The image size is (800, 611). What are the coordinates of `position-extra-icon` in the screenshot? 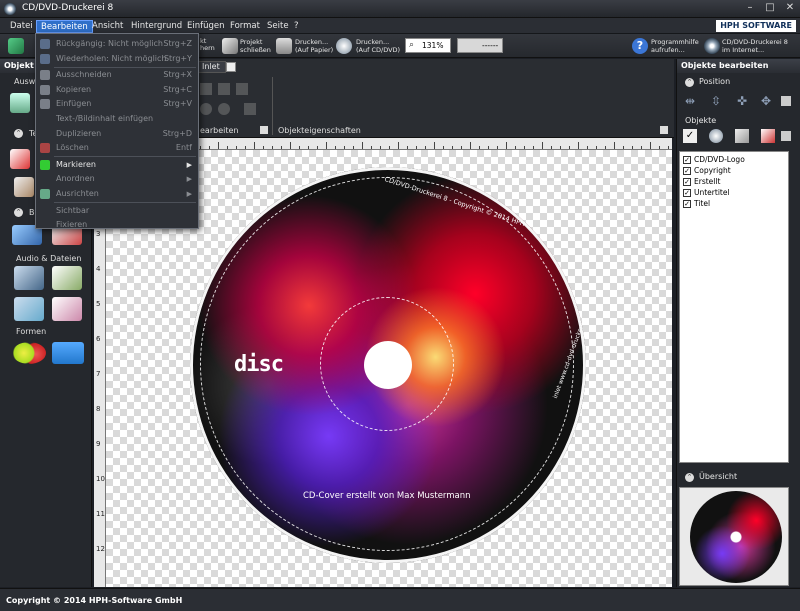 It's located at (786, 101).